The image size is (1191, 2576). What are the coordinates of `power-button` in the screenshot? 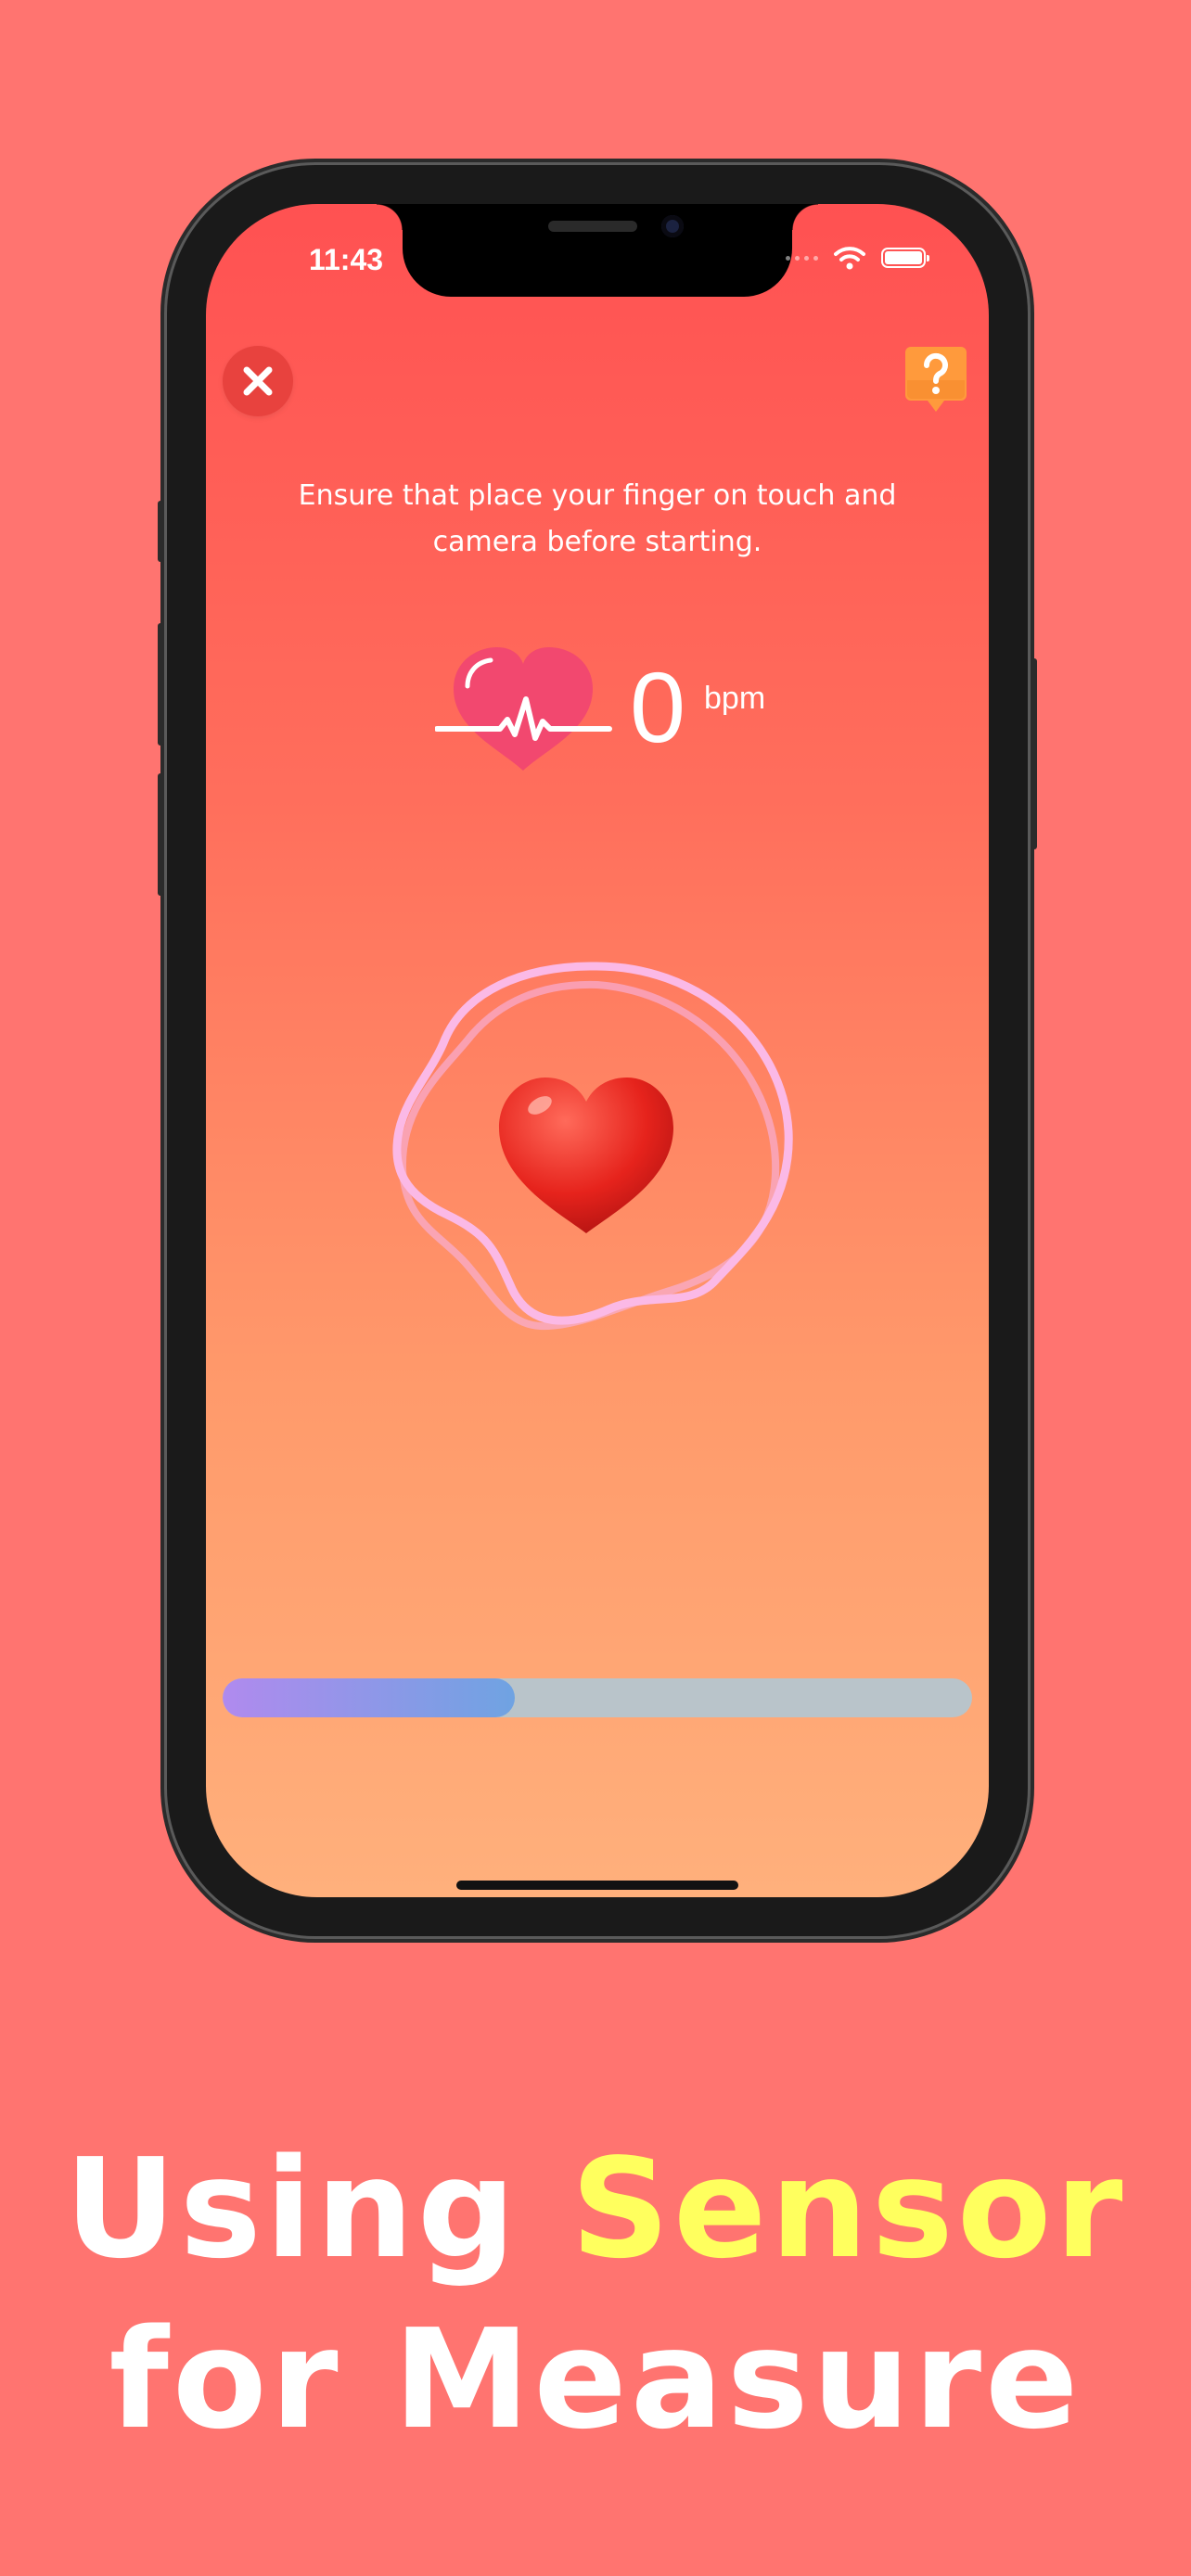 It's located at (1034, 753).